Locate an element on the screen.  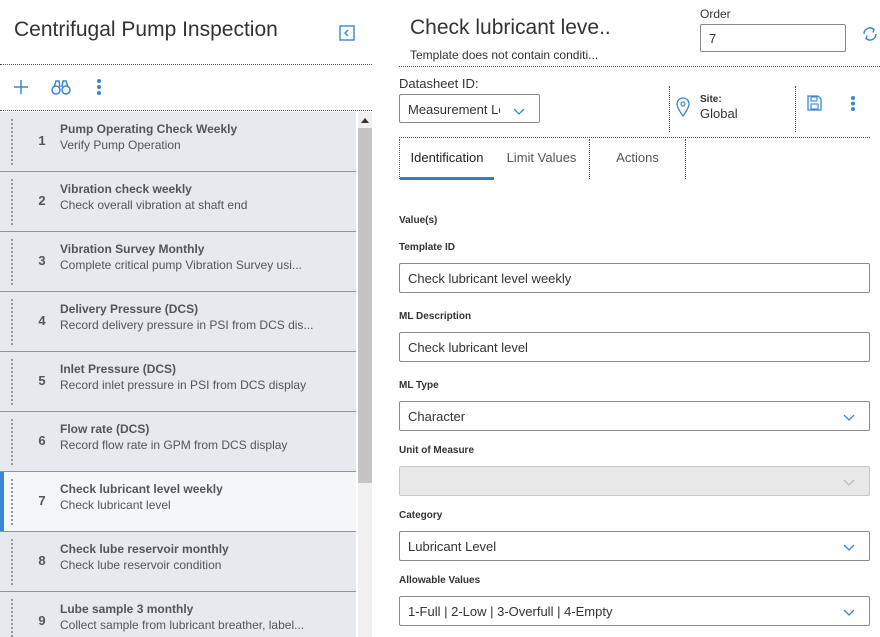
item-number: 5 is located at coordinates (42, 380).